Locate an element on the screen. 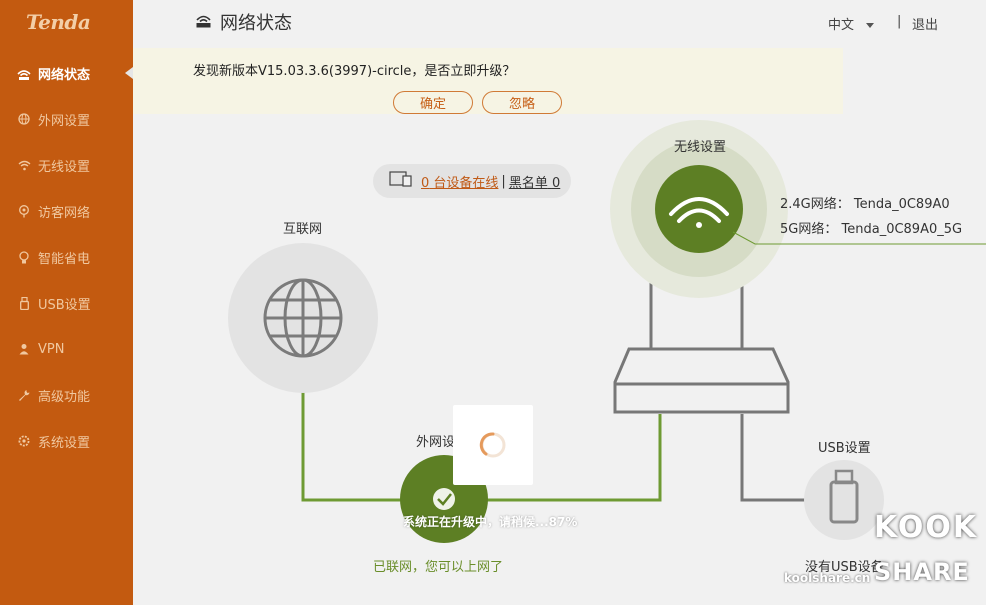  vpn-icon is located at coordinates (24, 349).